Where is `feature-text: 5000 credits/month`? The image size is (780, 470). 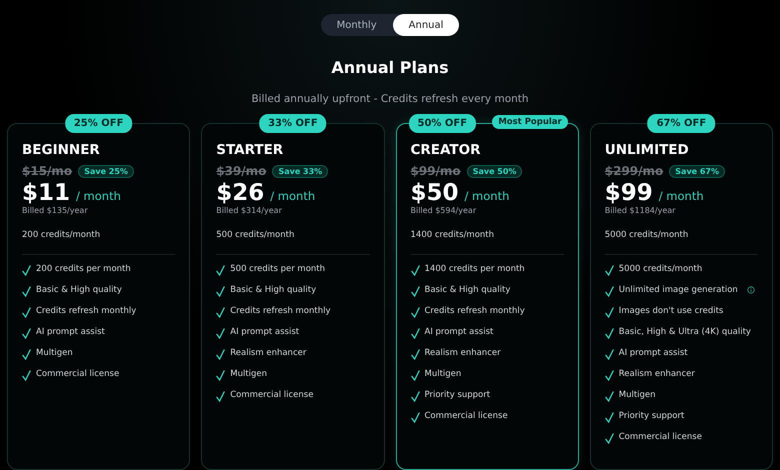 feature-text: 5000 credits/month is located at coordinates (660, 269).